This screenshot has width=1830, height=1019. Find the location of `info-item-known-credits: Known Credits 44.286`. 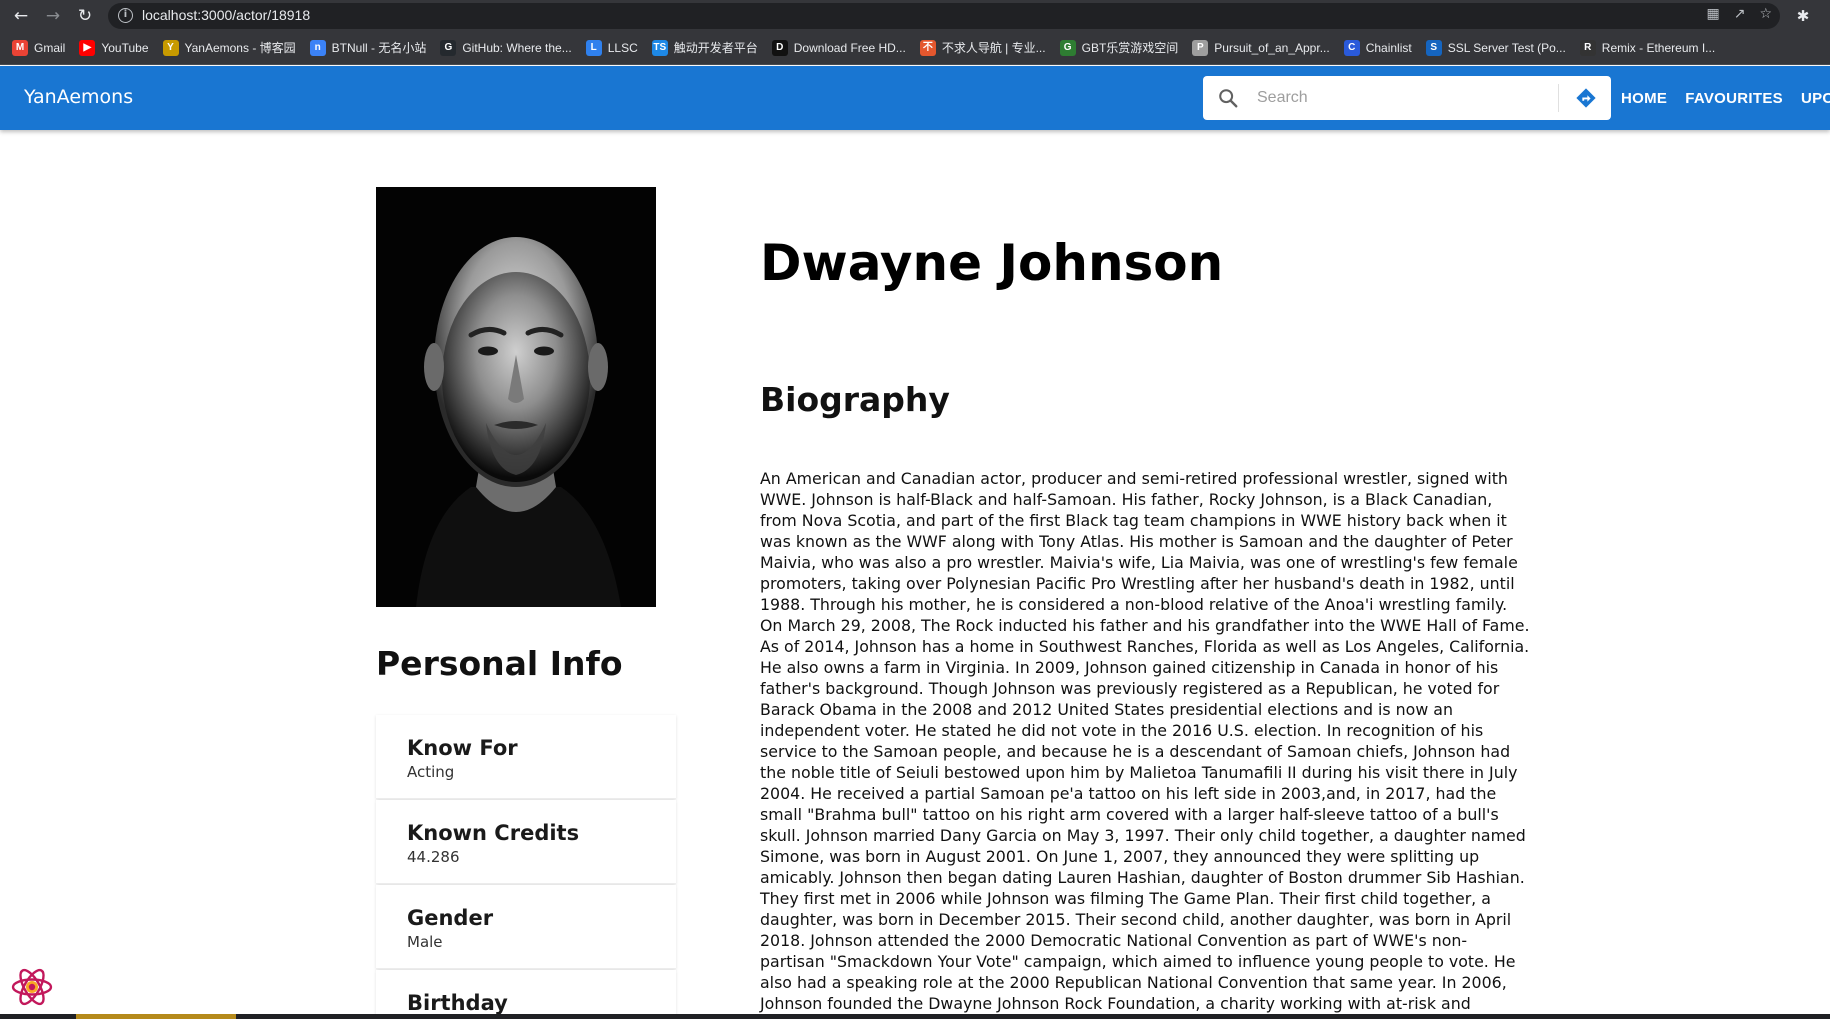

info-item-known-credits: Known Credits 44.286 is located at coordinates (526, 842).